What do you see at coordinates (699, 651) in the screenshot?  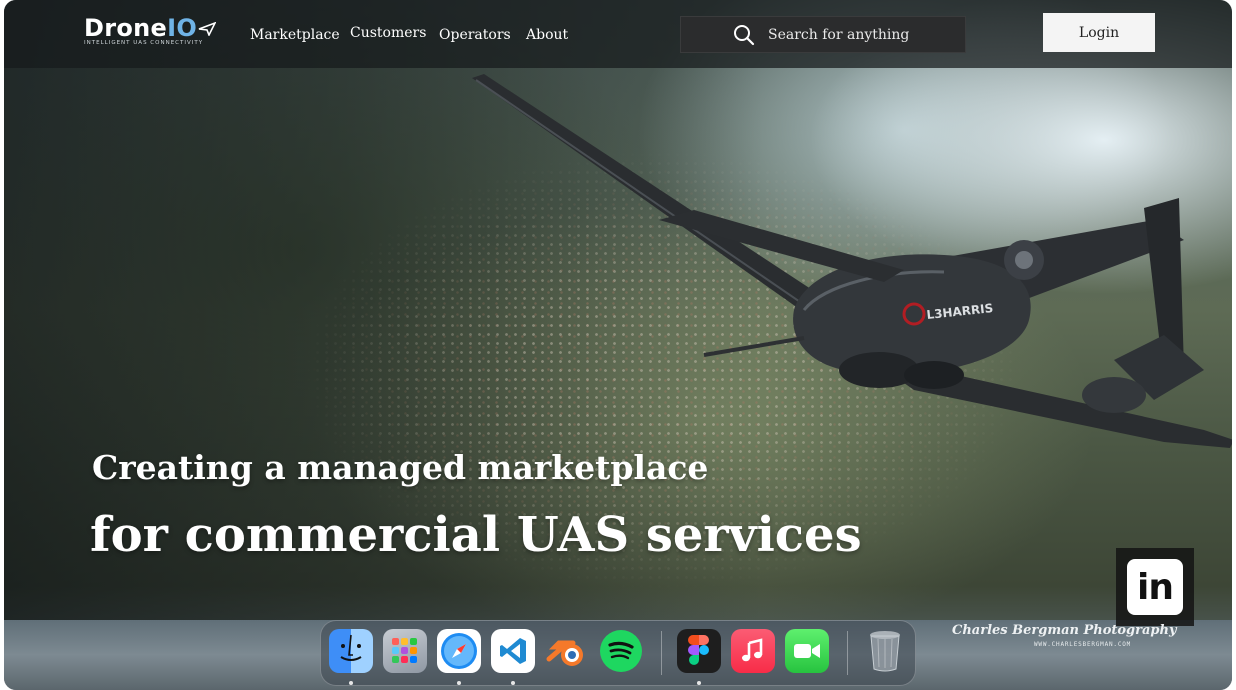 I see `figma-icon` at bounding box center [699, 651].